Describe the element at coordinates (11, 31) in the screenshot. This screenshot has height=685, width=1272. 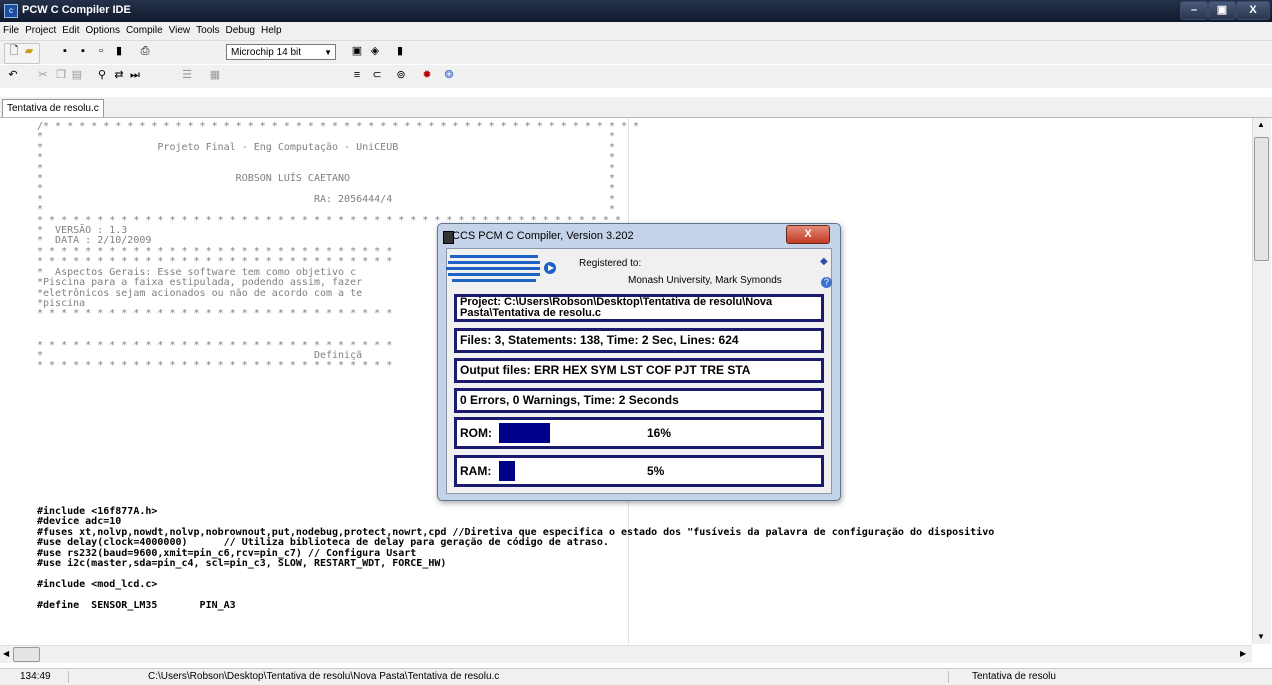
I see `menu-file: File` at that location.